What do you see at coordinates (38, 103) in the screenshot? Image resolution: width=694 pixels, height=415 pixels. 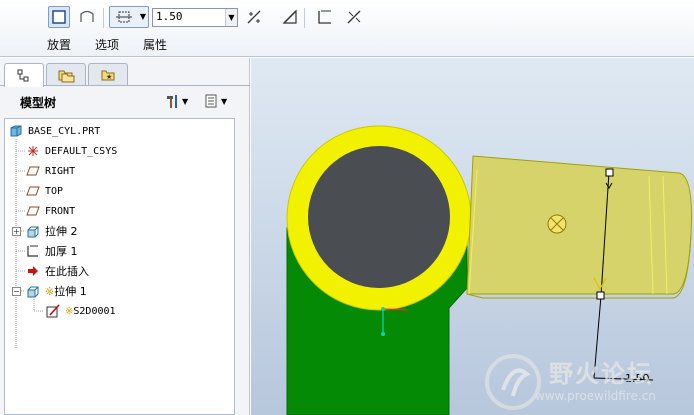 I see `model-tree-title: 模型树` at bounding box center [38, 103].